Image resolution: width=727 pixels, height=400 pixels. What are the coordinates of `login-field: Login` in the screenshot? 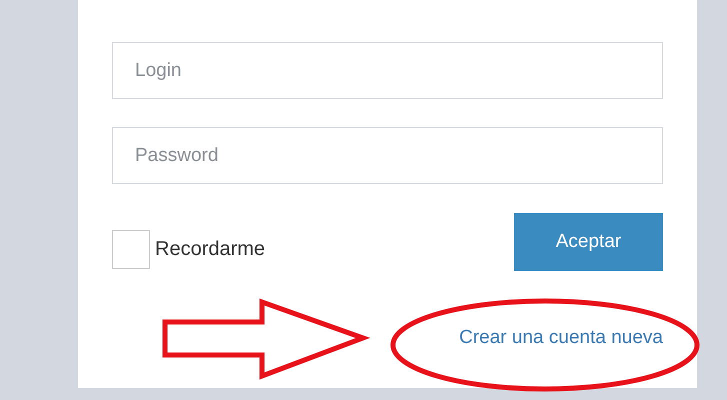 It's located at (387, 70).